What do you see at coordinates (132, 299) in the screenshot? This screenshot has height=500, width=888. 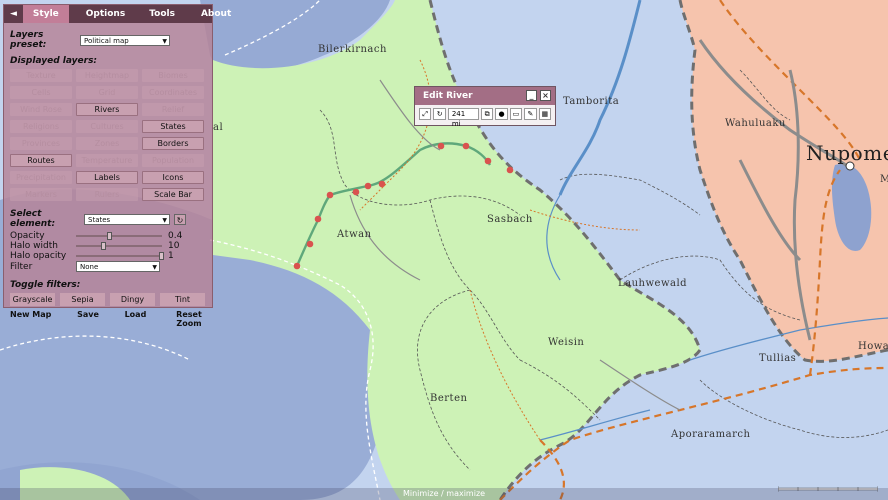 I see `dingy-button: Dingy` at bounding box center [132, 299].